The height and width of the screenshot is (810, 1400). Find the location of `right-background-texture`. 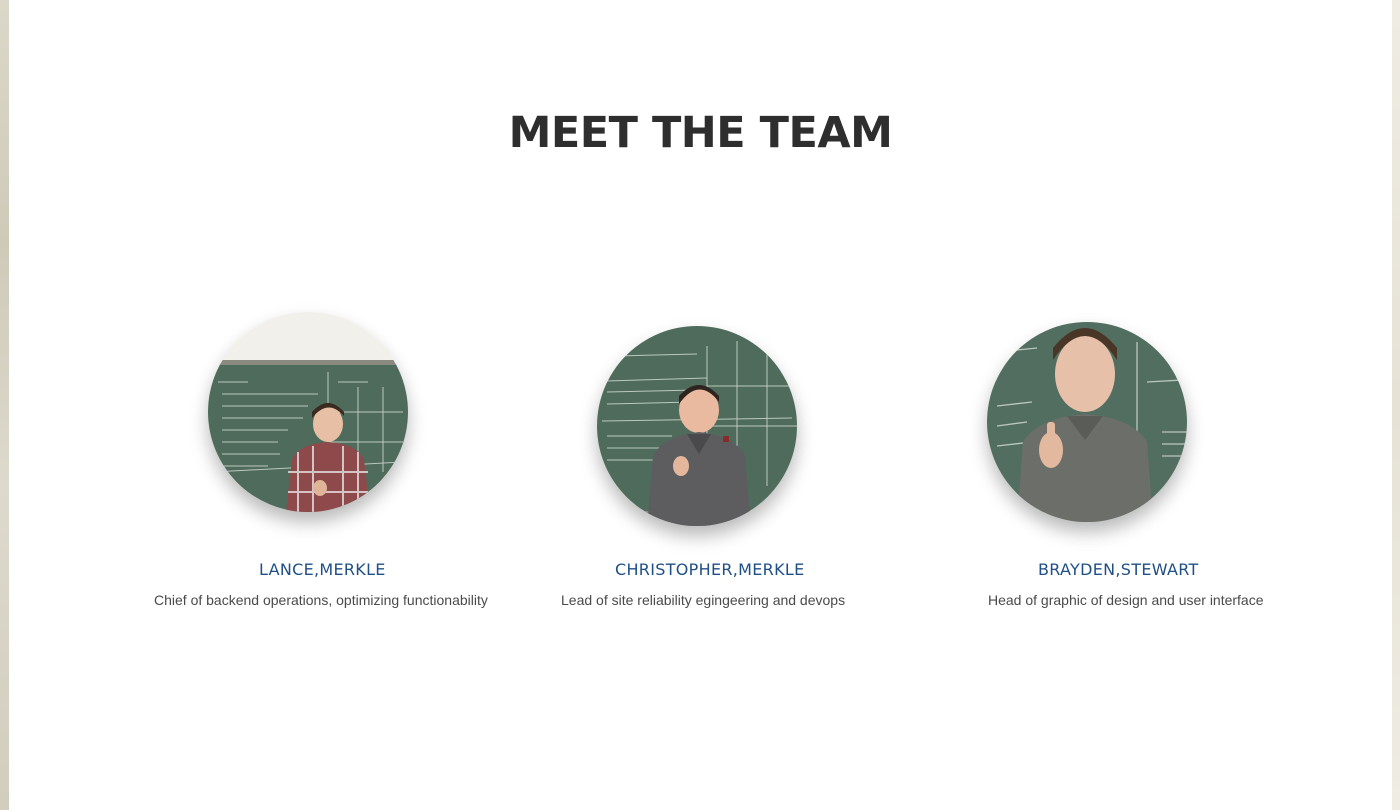

right-background-texture is located at coordinates (1396, 405).